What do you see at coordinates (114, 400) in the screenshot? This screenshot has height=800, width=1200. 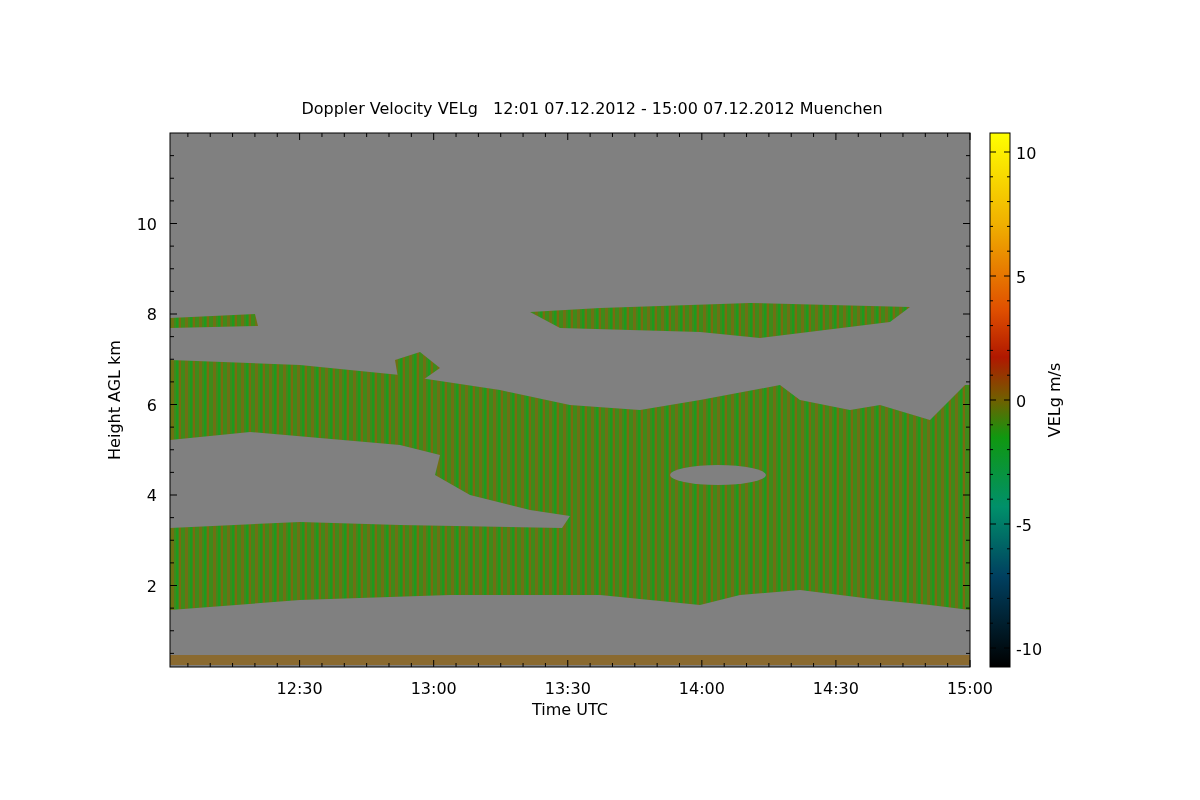 I see `y-axis-label: Height AGL km` at bounding box center [114, 400].